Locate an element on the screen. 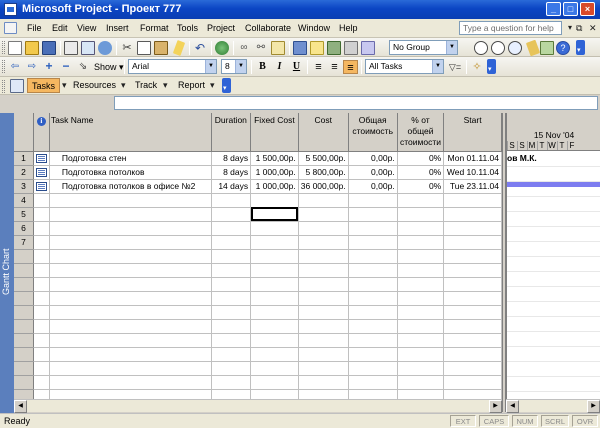 The width and height of the screenshot is (600, 428). new-icon is located at coordinates (15, 48).